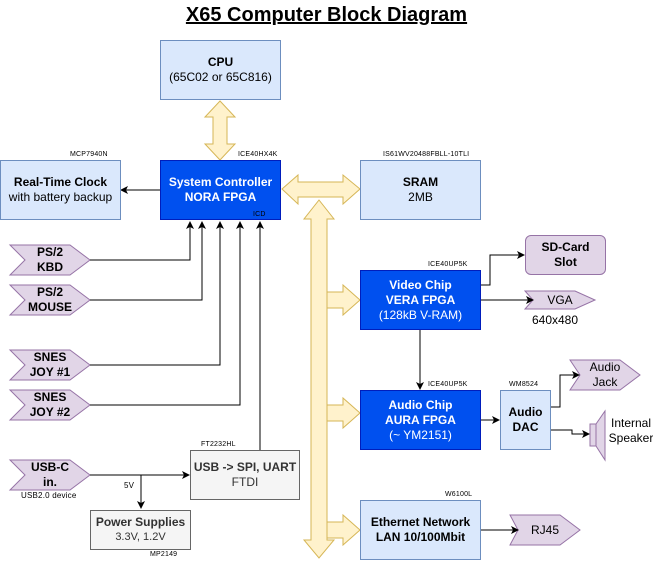 The image size is (653, 561). I want to click on usbc-note: USB2.0 device, so click(49, 495).